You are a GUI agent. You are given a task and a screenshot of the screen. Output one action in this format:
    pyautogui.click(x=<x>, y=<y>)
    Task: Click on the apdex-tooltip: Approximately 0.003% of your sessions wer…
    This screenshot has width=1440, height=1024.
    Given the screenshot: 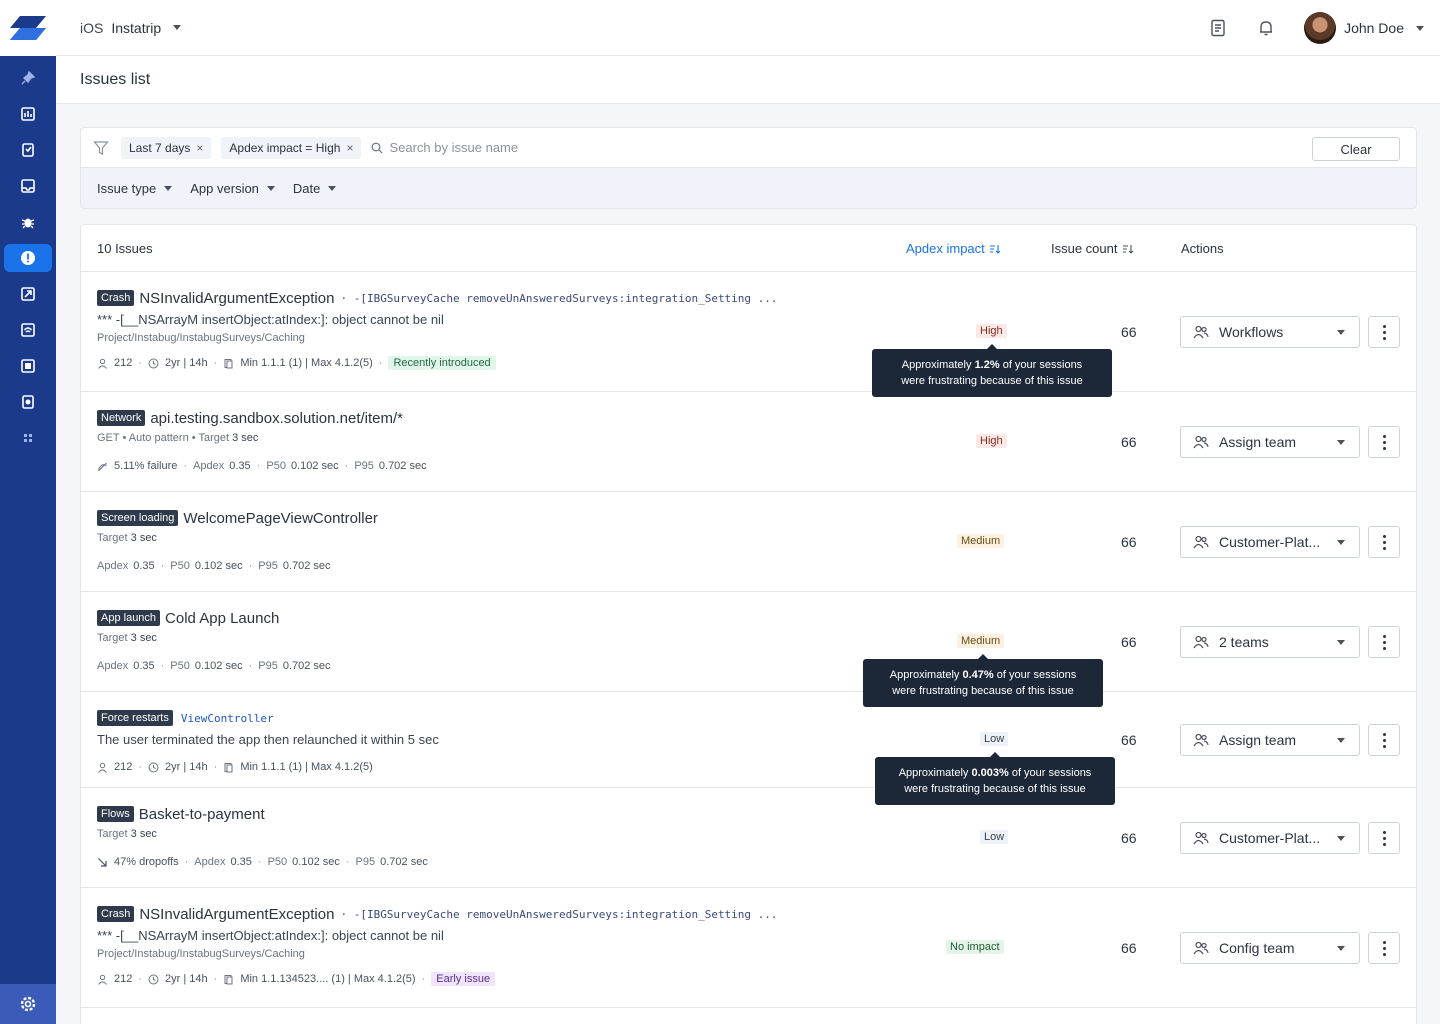 What is the action you would take?
    pyautogui.click(x=995, y=778)
    